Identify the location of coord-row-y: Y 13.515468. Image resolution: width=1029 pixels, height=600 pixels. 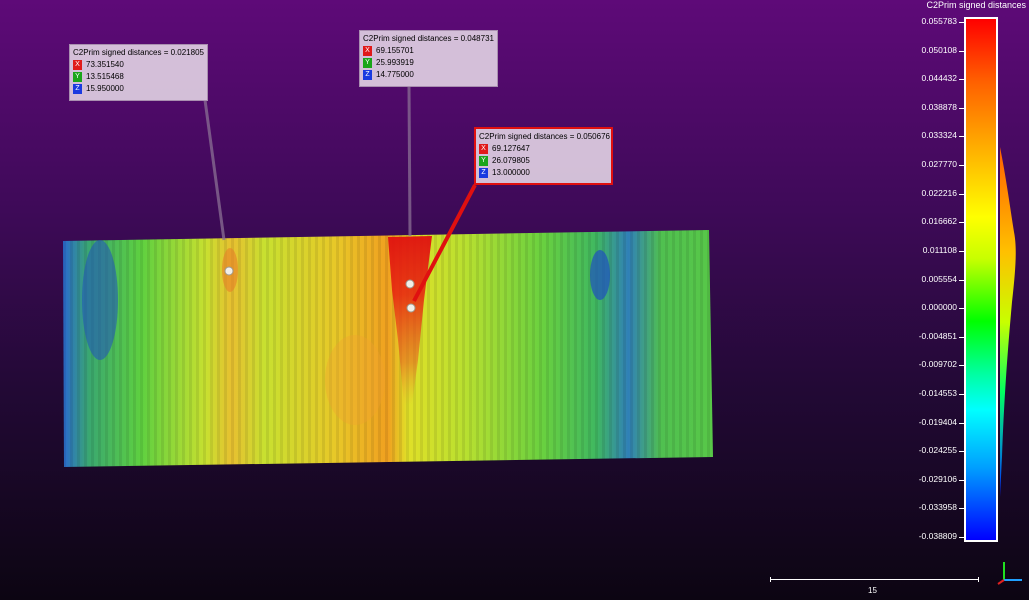
(138, 76).